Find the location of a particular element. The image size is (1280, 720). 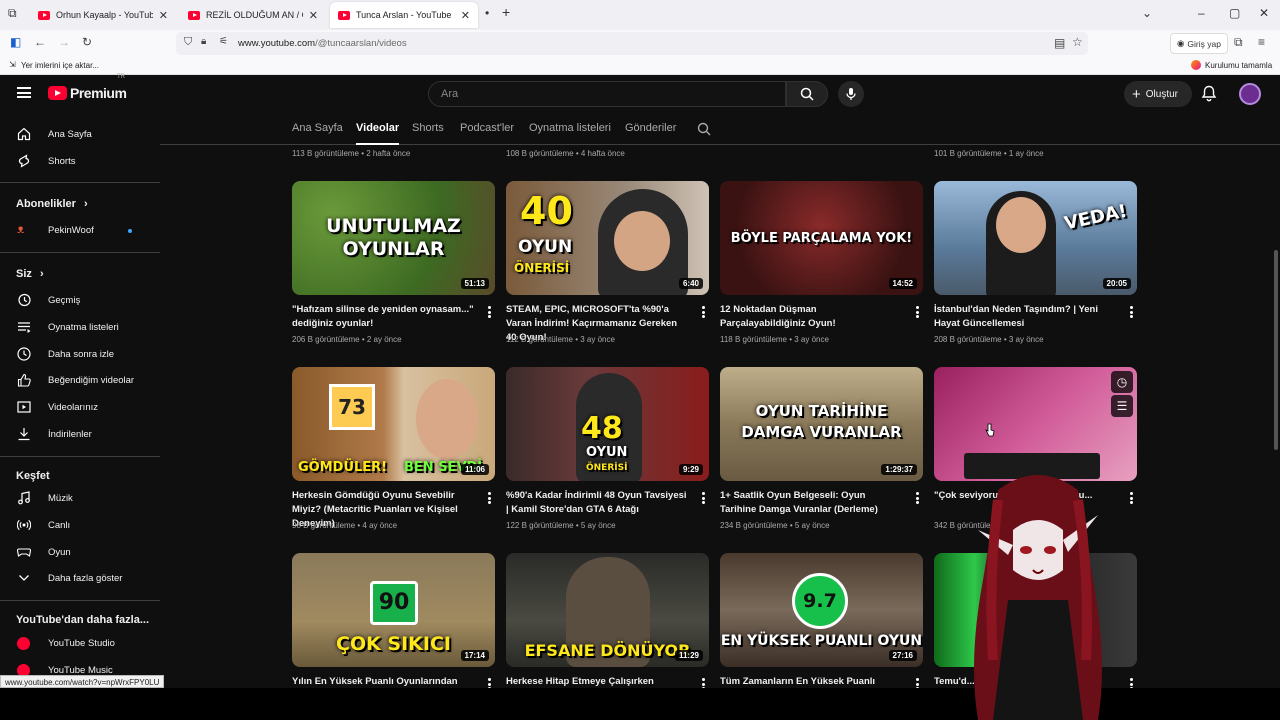

shield-icon: ⛉ is located at coordinates (188, 42).